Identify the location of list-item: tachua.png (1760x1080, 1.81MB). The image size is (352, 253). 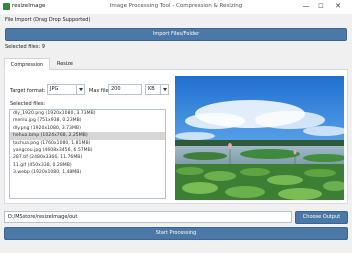
(87, 143).